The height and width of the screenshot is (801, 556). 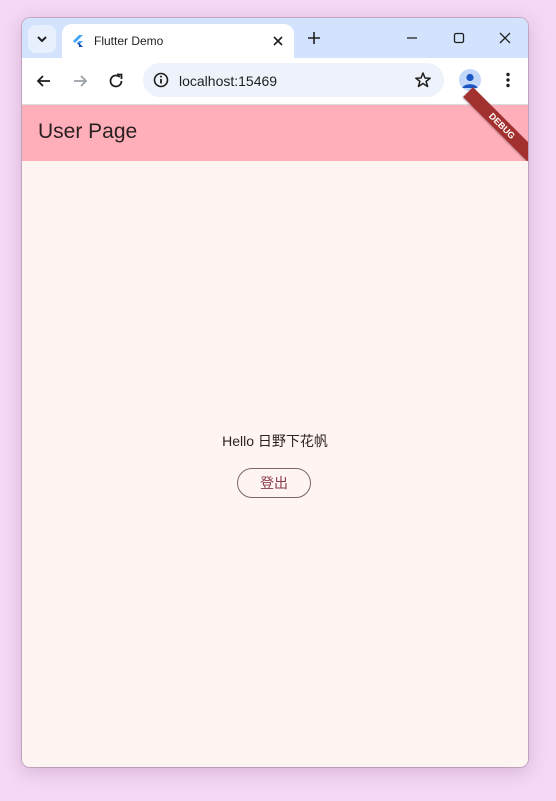 I want to click on address-bar: localhost:15469, so click(x=293, y=80).